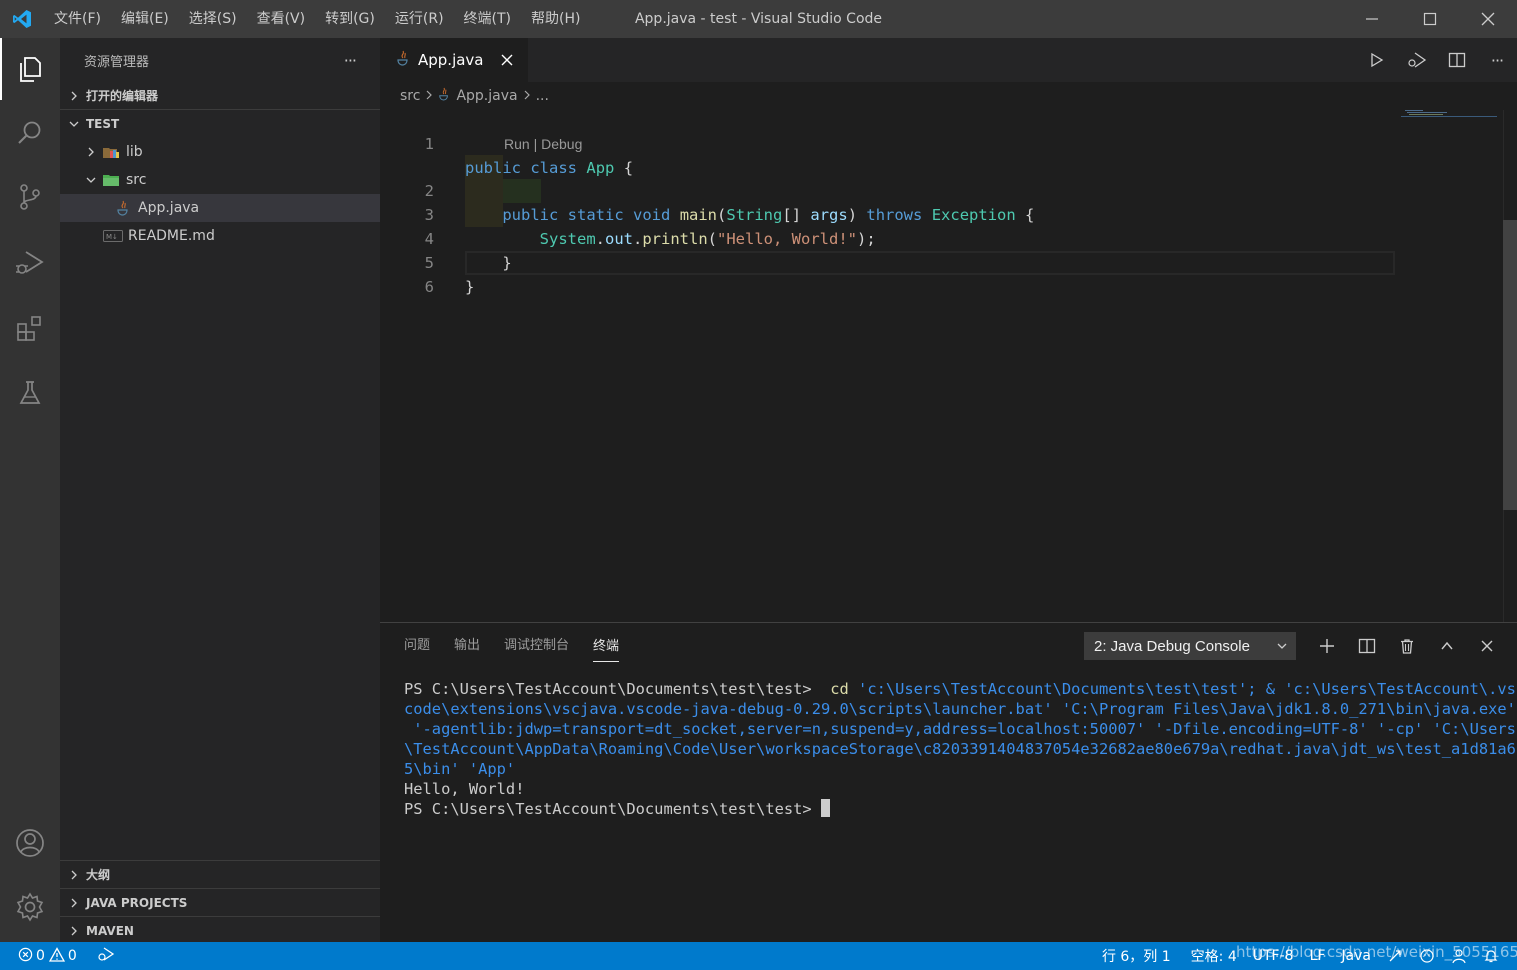 Image resolution: width=1517 pixels, height=970 pixels. I want to click on new-terminal-icon, so click(1327, 646).